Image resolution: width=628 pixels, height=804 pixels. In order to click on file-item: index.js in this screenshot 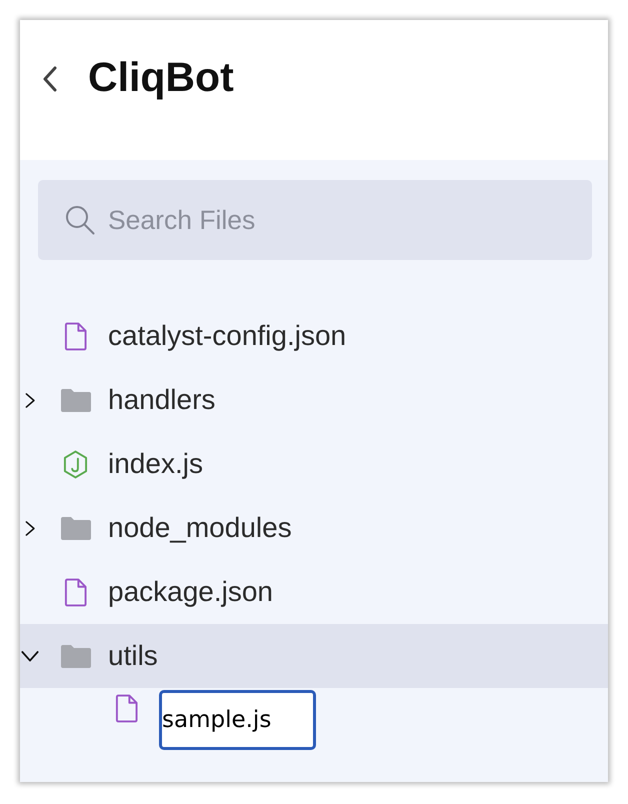, I will do `click(314, 464)`.